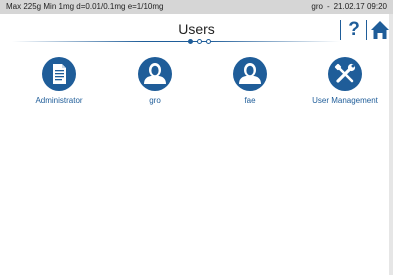  What do you see at coordinates (354, 30) in the screenshot?
I see `help-button: ?` at bounding box center [354, 30].